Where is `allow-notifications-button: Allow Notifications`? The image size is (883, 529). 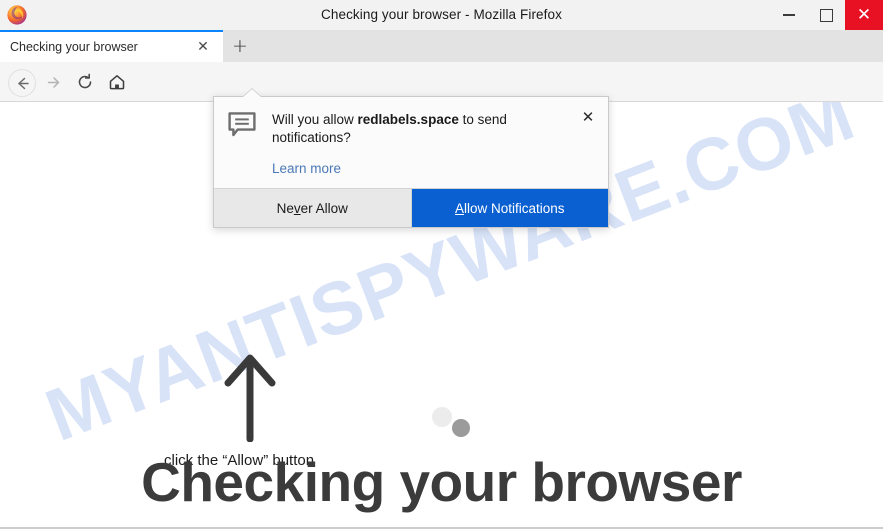 allow-notifications-button: Allow Notifications is located at coordinates (509, 208).